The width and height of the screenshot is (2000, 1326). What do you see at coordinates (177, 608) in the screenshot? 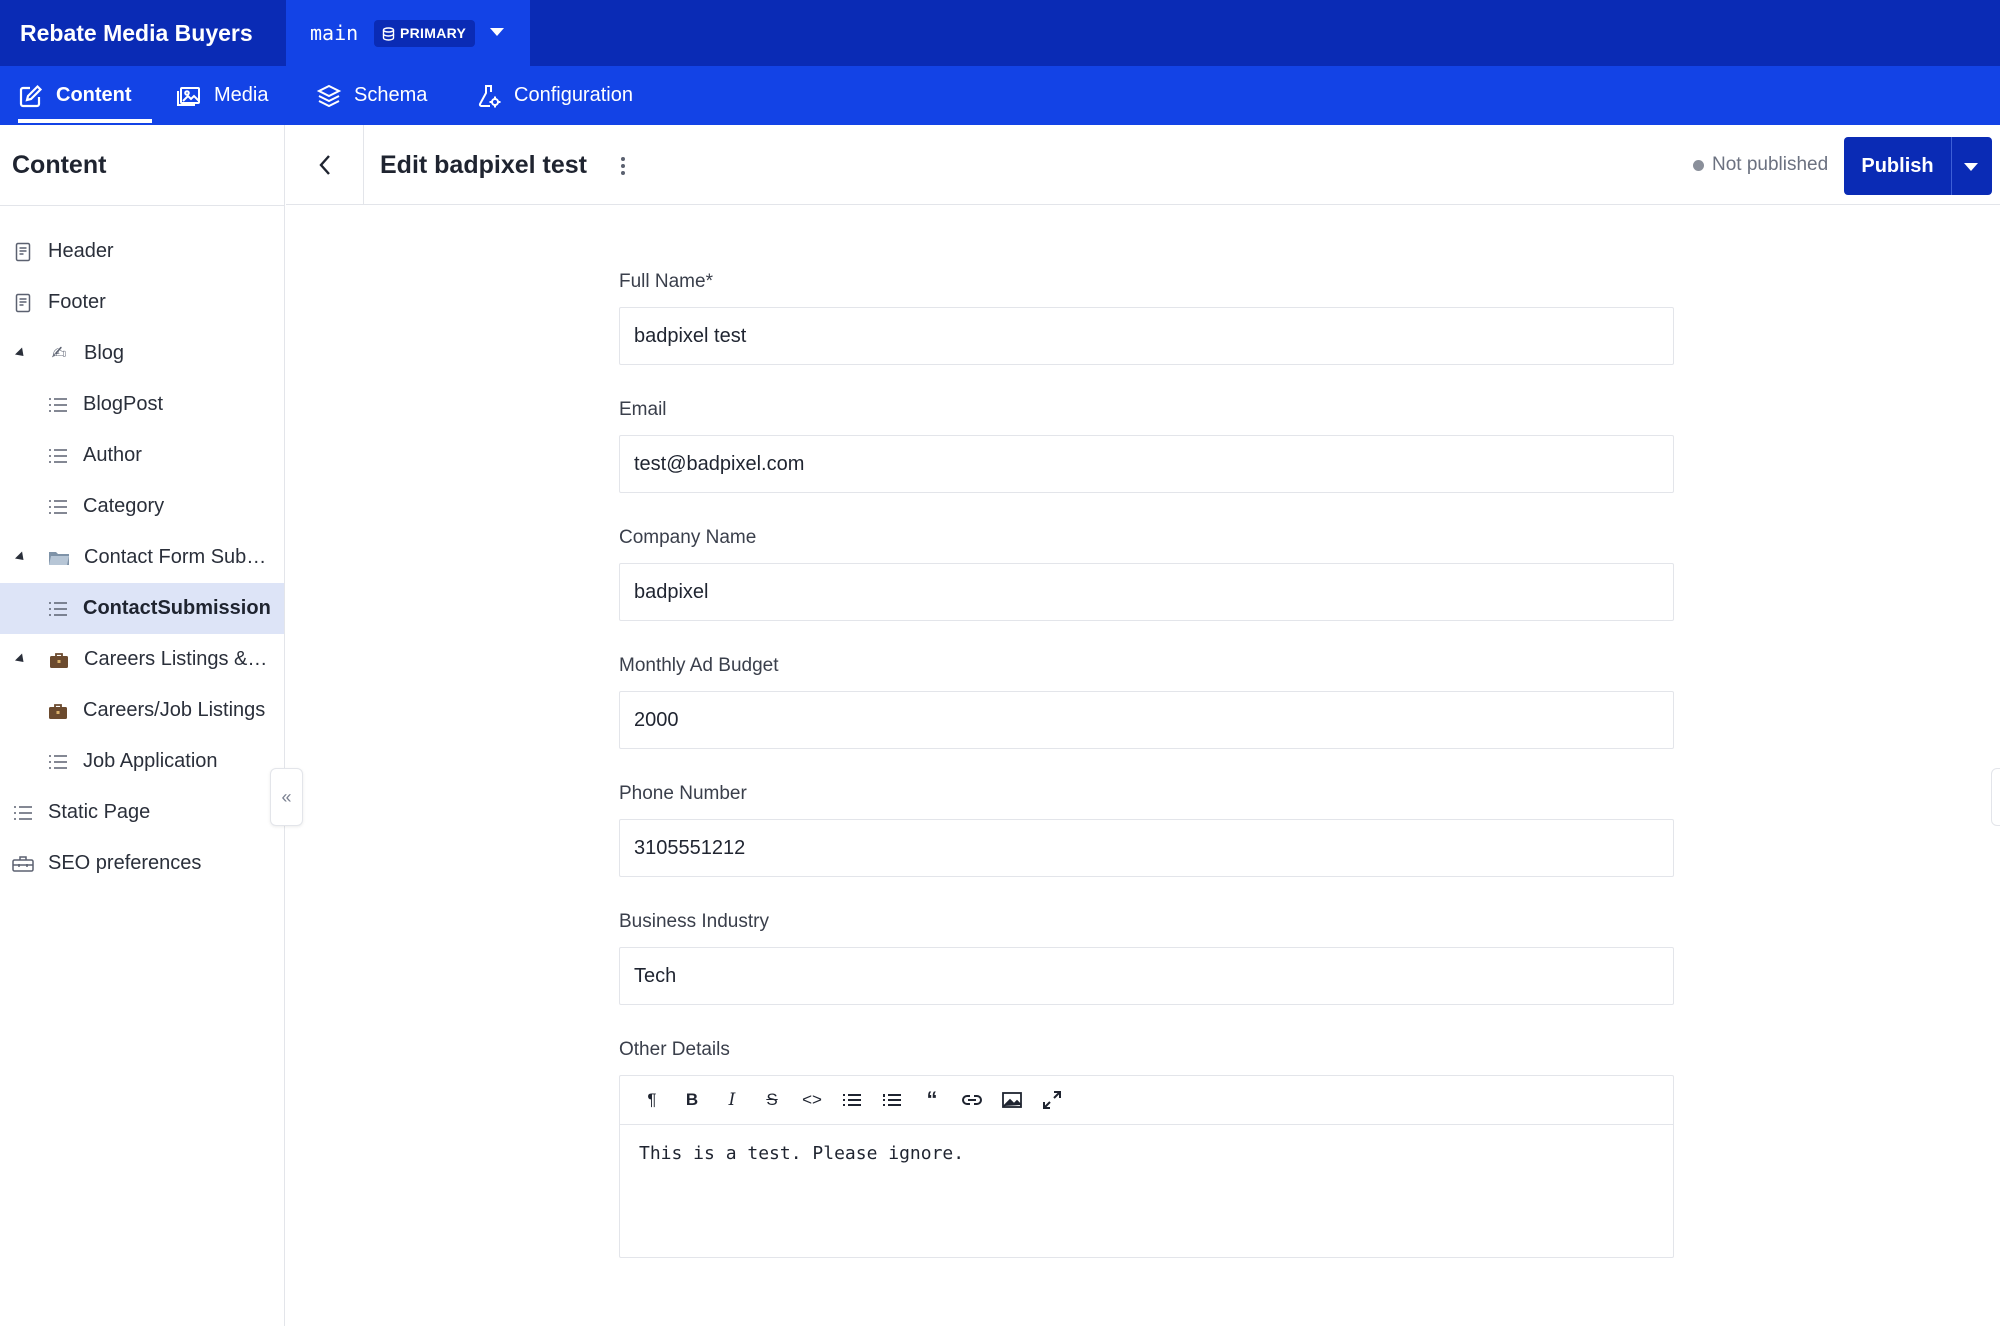
I see `sidebar-item-label: ContactSubmission` at bounding box center [177, 608].